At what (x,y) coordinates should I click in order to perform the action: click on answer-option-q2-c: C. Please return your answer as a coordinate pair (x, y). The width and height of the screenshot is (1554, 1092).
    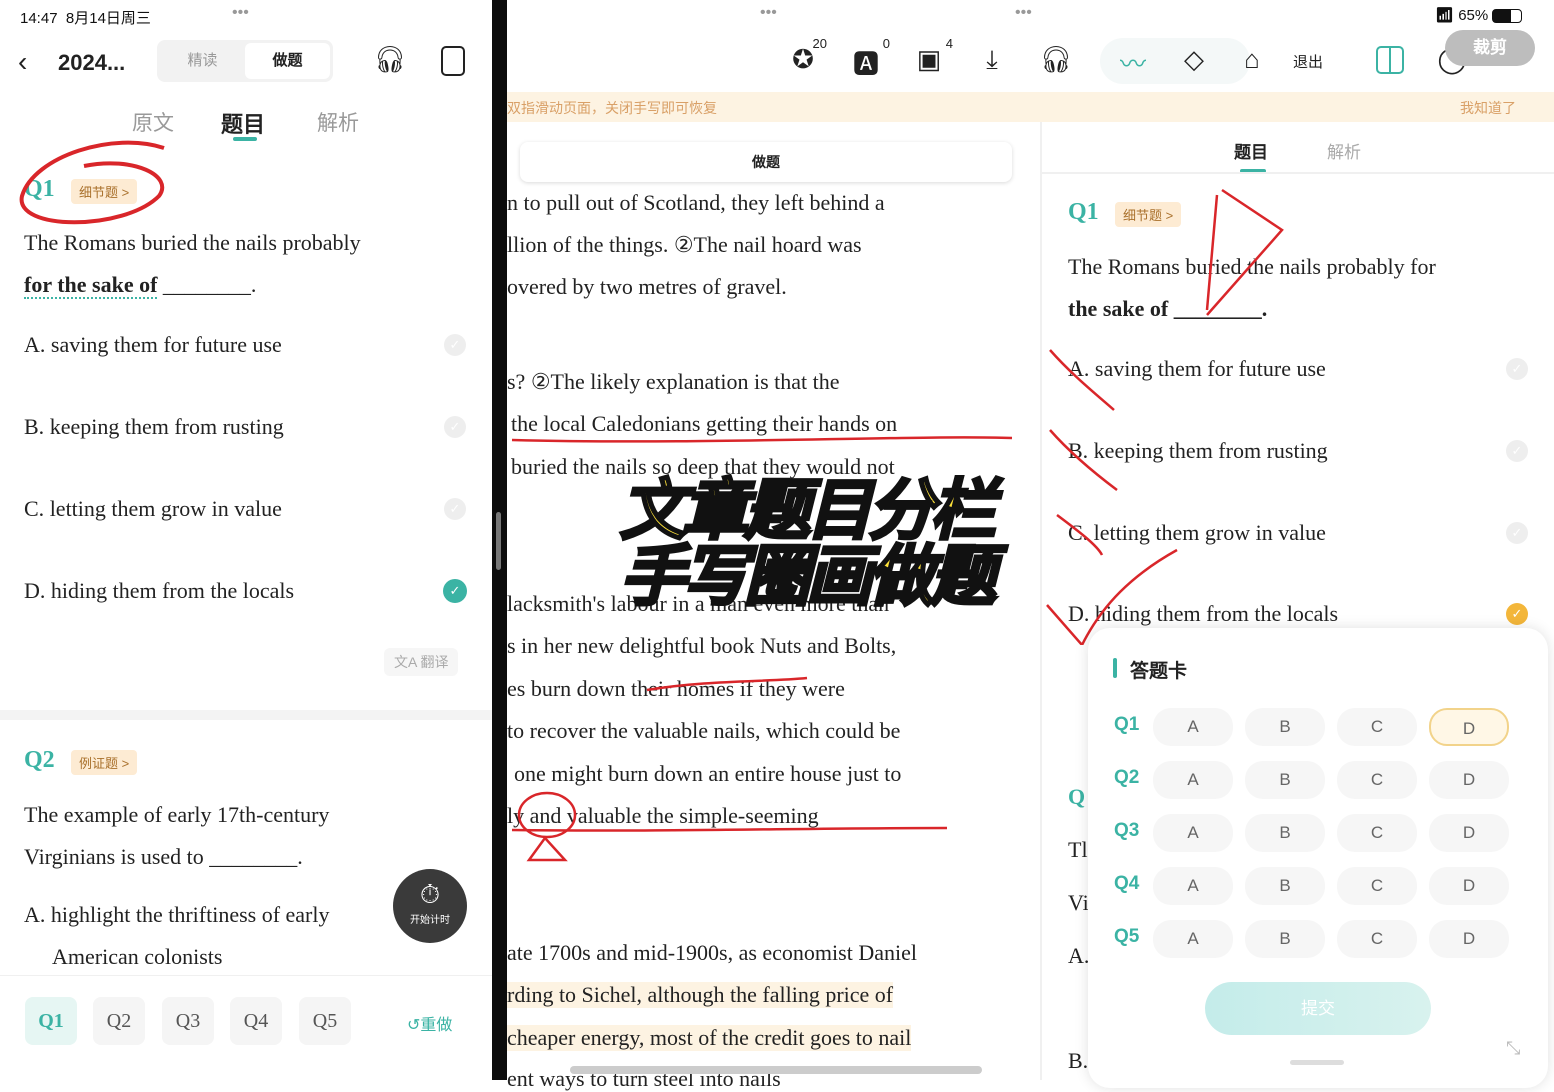
    Looking at the image, I should click on (1377, 780).